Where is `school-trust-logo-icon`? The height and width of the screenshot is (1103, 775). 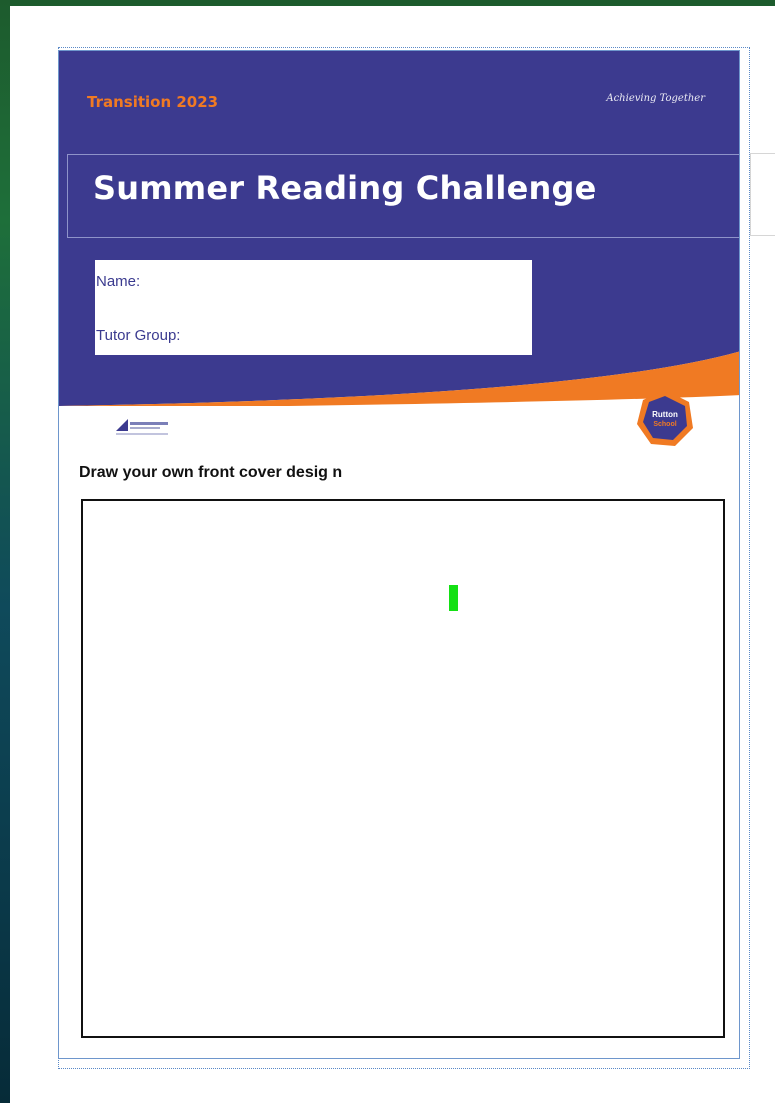 school-trust-logo-icon is located at coordinates (143, 426).